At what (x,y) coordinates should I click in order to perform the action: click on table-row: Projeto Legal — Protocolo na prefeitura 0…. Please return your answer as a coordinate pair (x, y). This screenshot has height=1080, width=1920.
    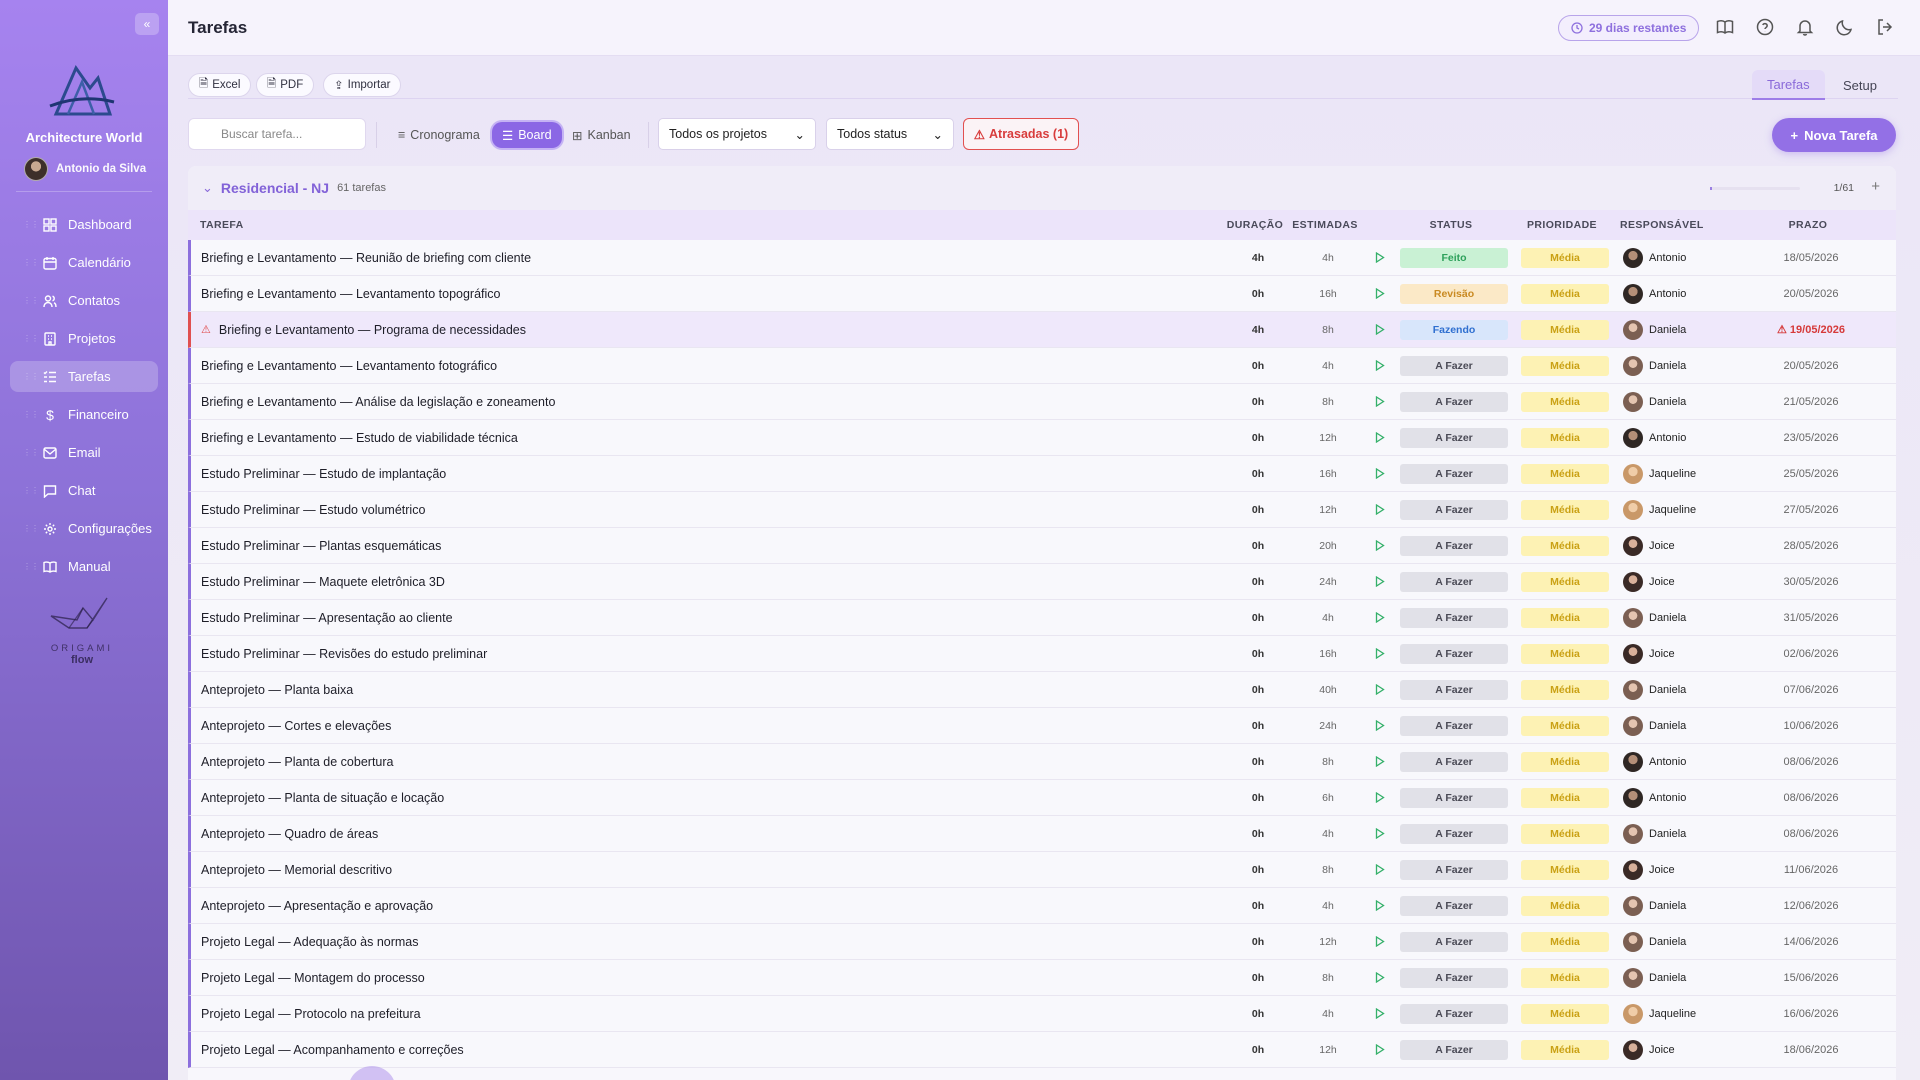
    Looking at the image, I should click on (1042, 1014).